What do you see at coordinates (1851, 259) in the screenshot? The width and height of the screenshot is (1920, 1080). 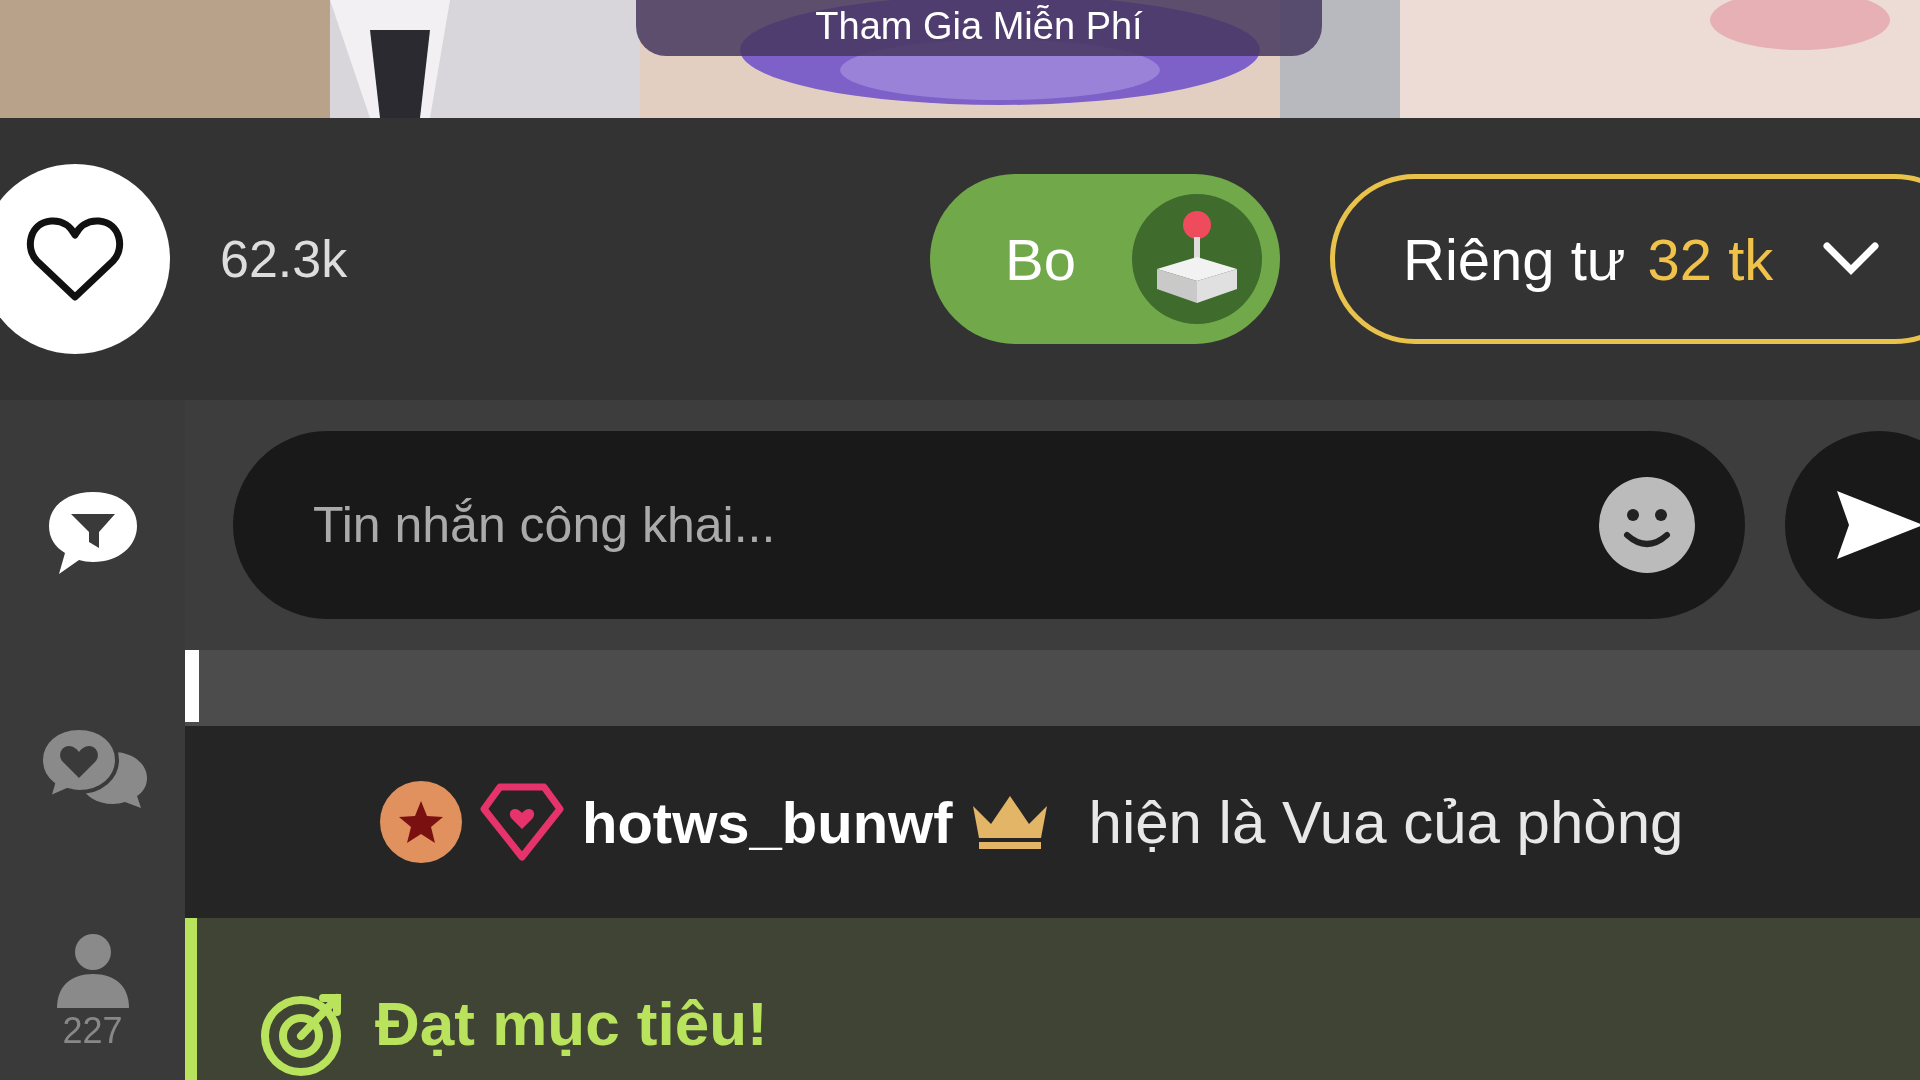 I see `chevron-down-icon` at bounding box center [1851, 259].